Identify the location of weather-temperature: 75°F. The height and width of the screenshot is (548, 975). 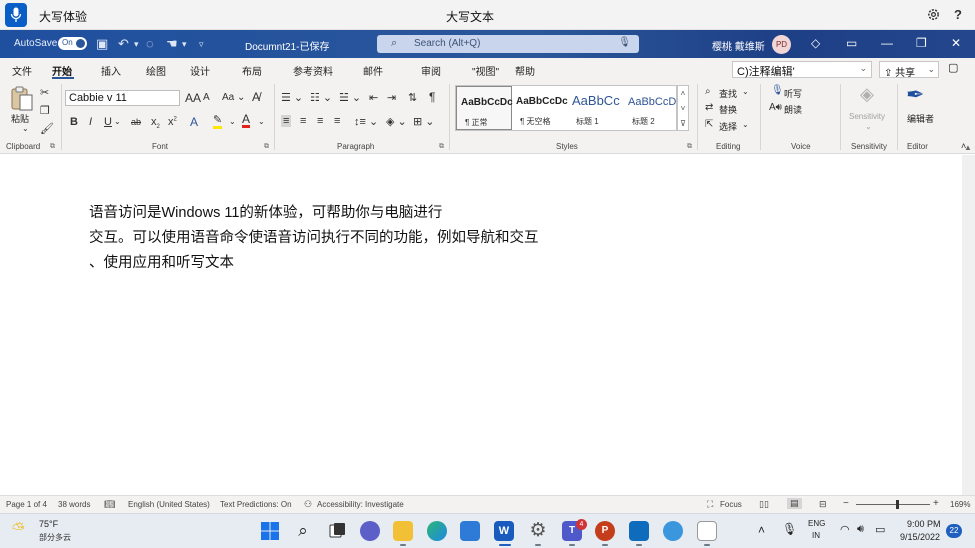
(48, 524).